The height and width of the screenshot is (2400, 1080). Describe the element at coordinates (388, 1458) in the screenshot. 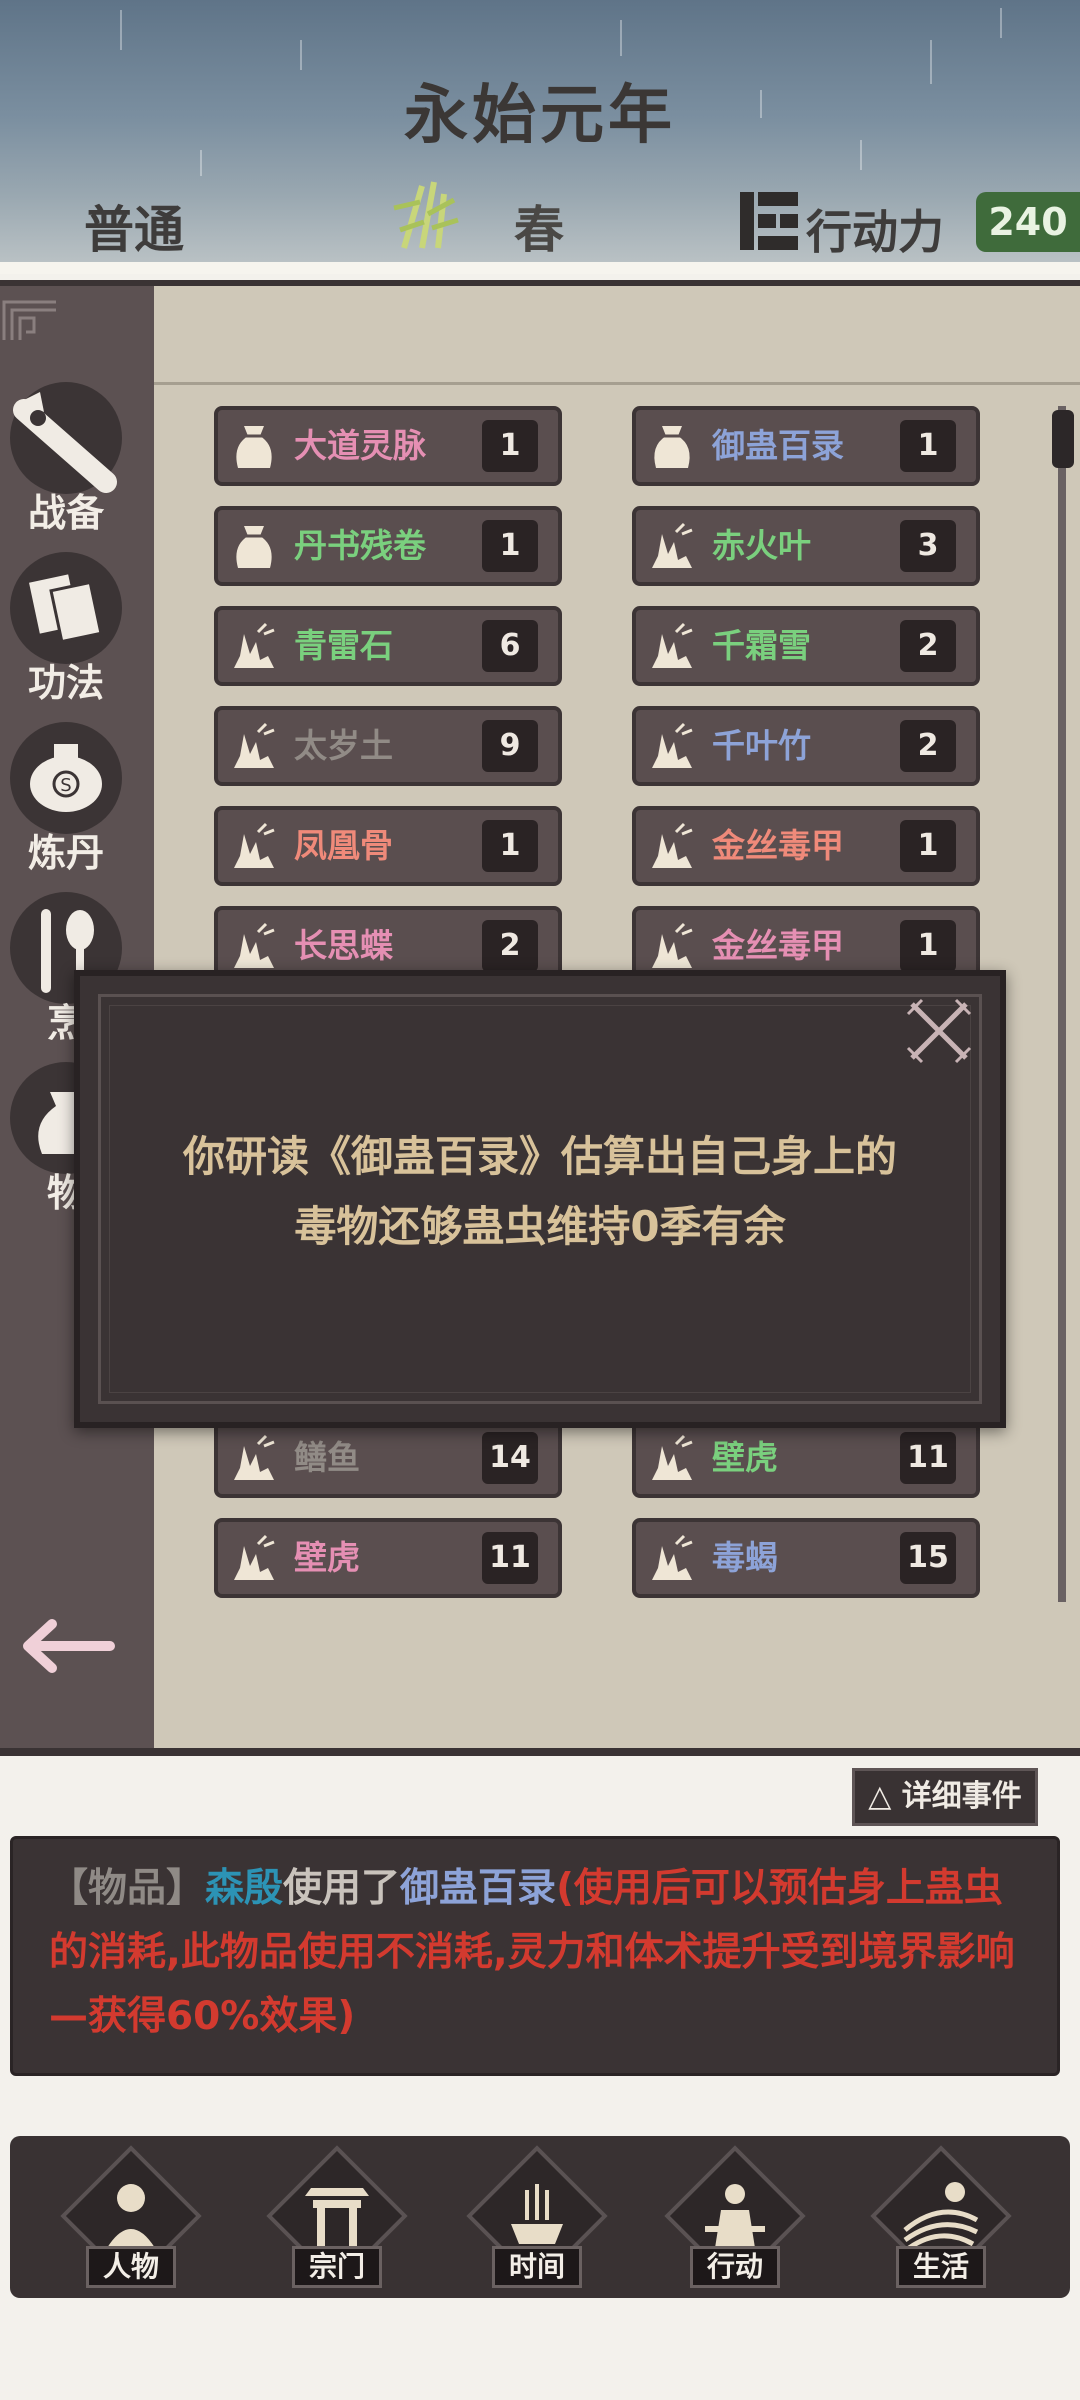

I see `item-card: 鳝鱼 14` at that location.